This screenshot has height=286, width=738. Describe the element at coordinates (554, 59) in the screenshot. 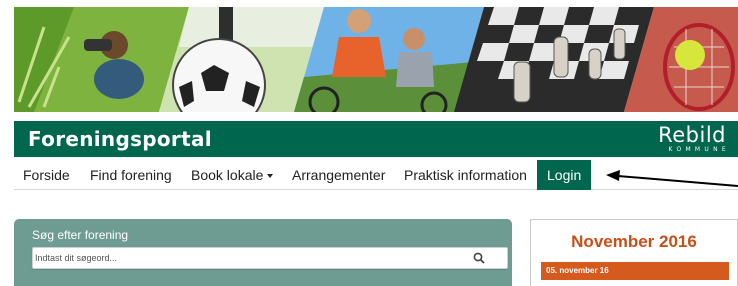

I see `banner-panel-chess` at that location.